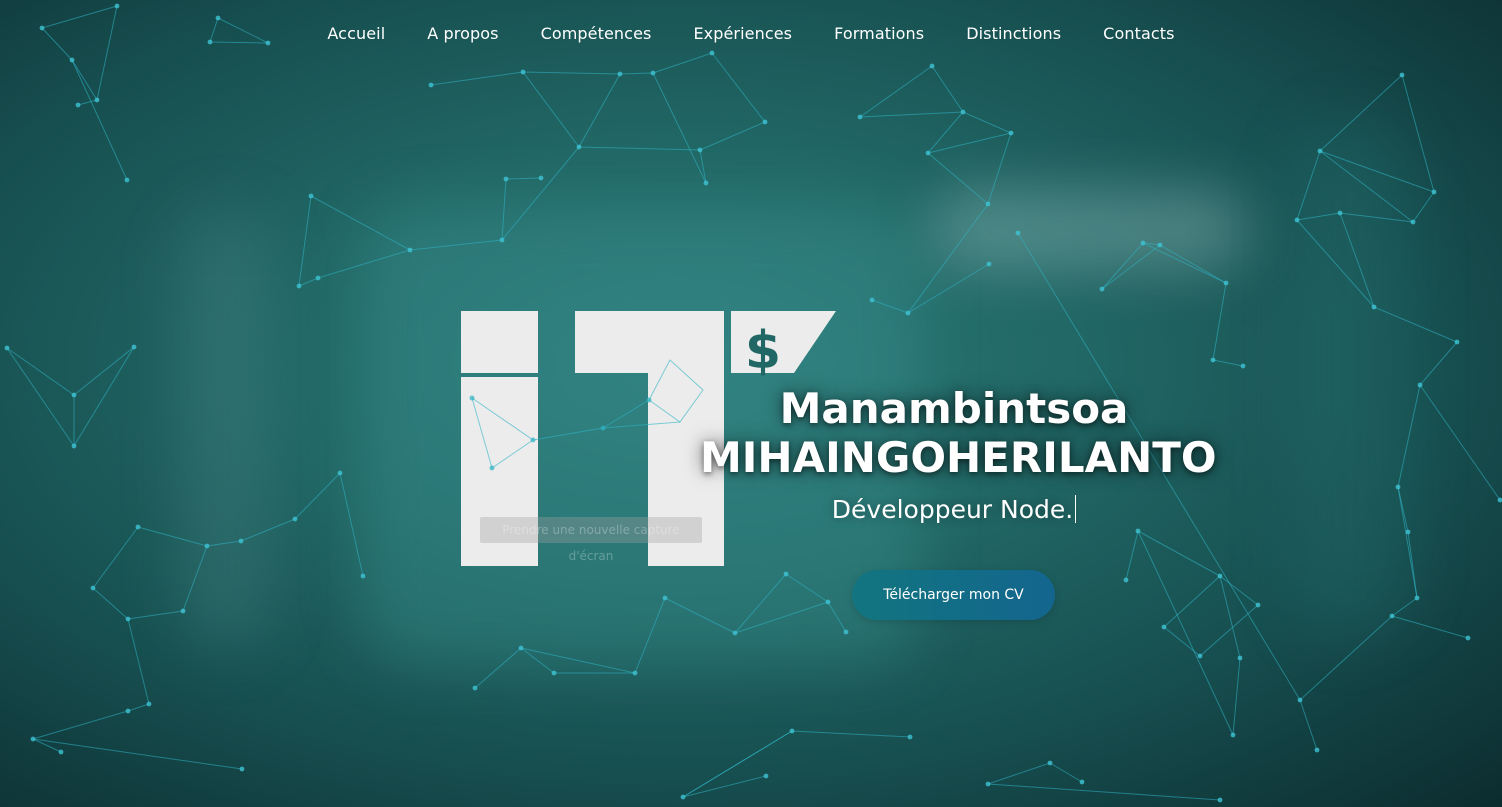  Describe the element at coordinates (462, 33) in the screenshot. I see `nav-item-a-propos: A propos` at that location.